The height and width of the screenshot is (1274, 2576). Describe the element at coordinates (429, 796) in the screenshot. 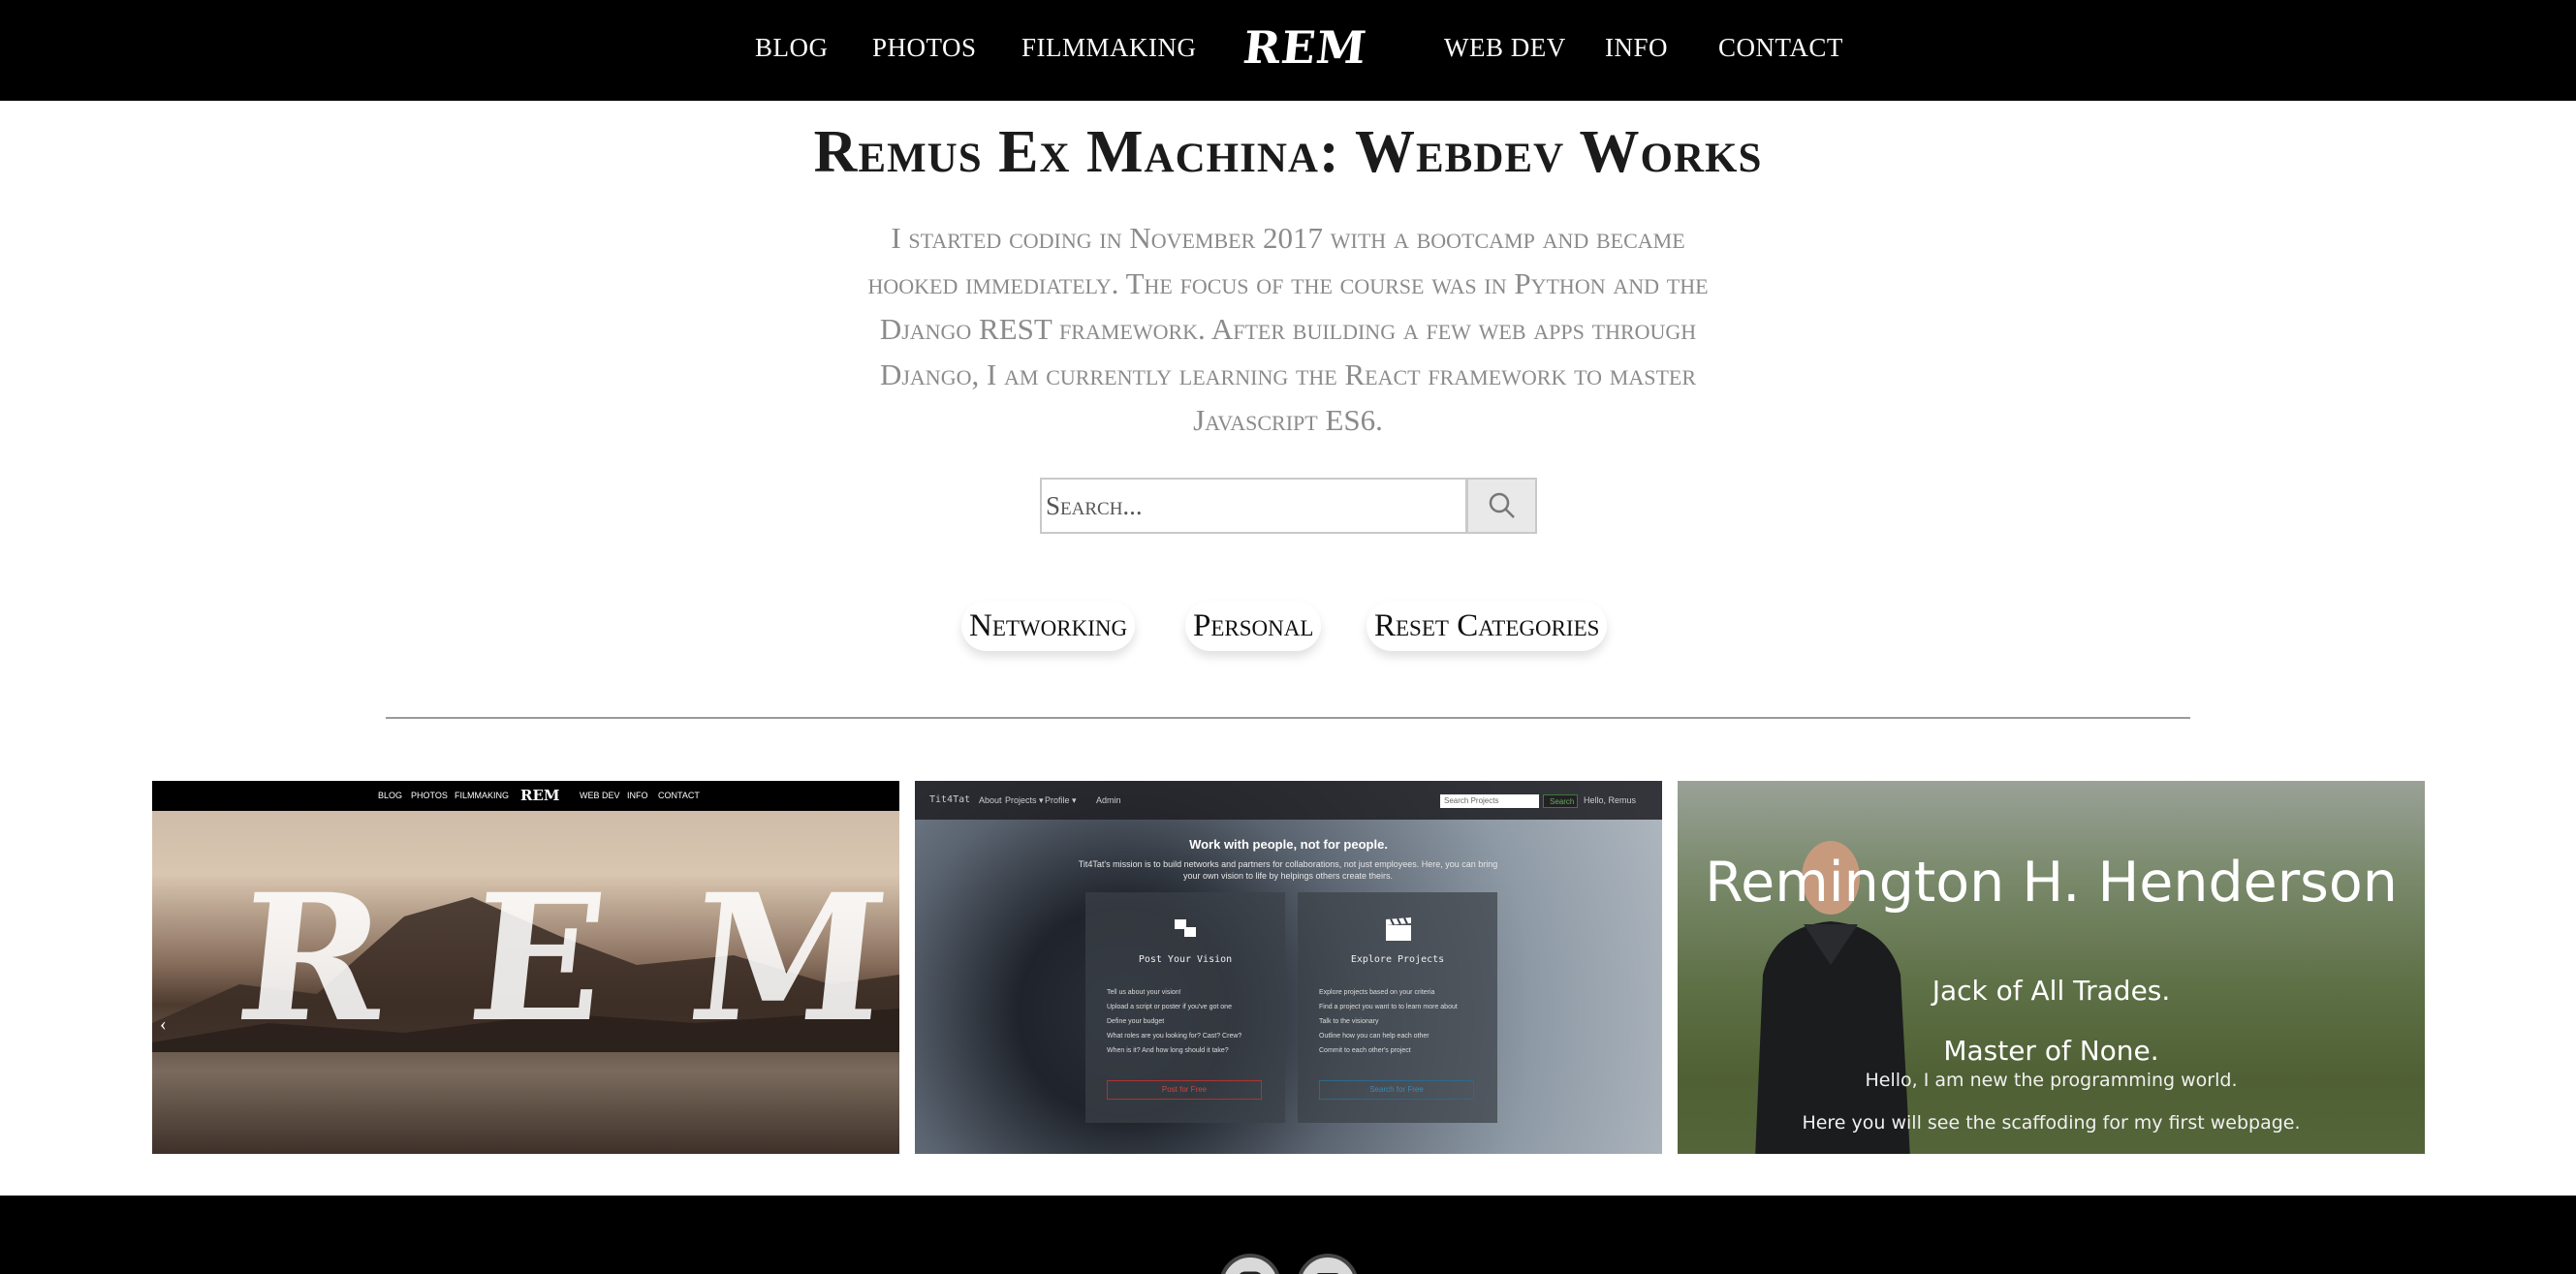

I see `mini-nav-photos: PHOTOS` at that location.